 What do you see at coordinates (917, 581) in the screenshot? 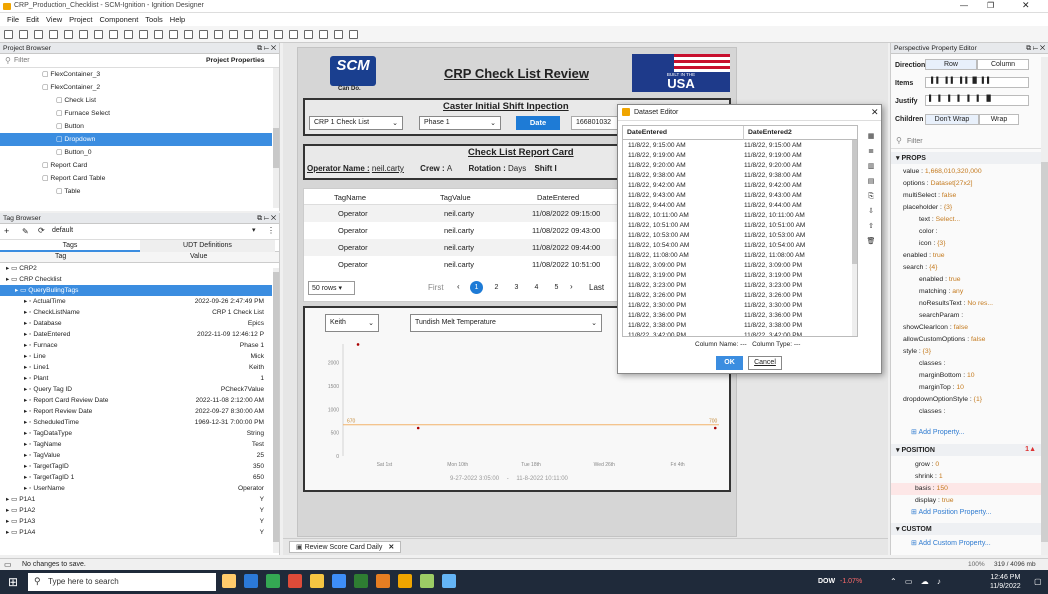
I see `tray-icons: ⌃ ▭ ☁ ♪` at bounding box center [917, 581].